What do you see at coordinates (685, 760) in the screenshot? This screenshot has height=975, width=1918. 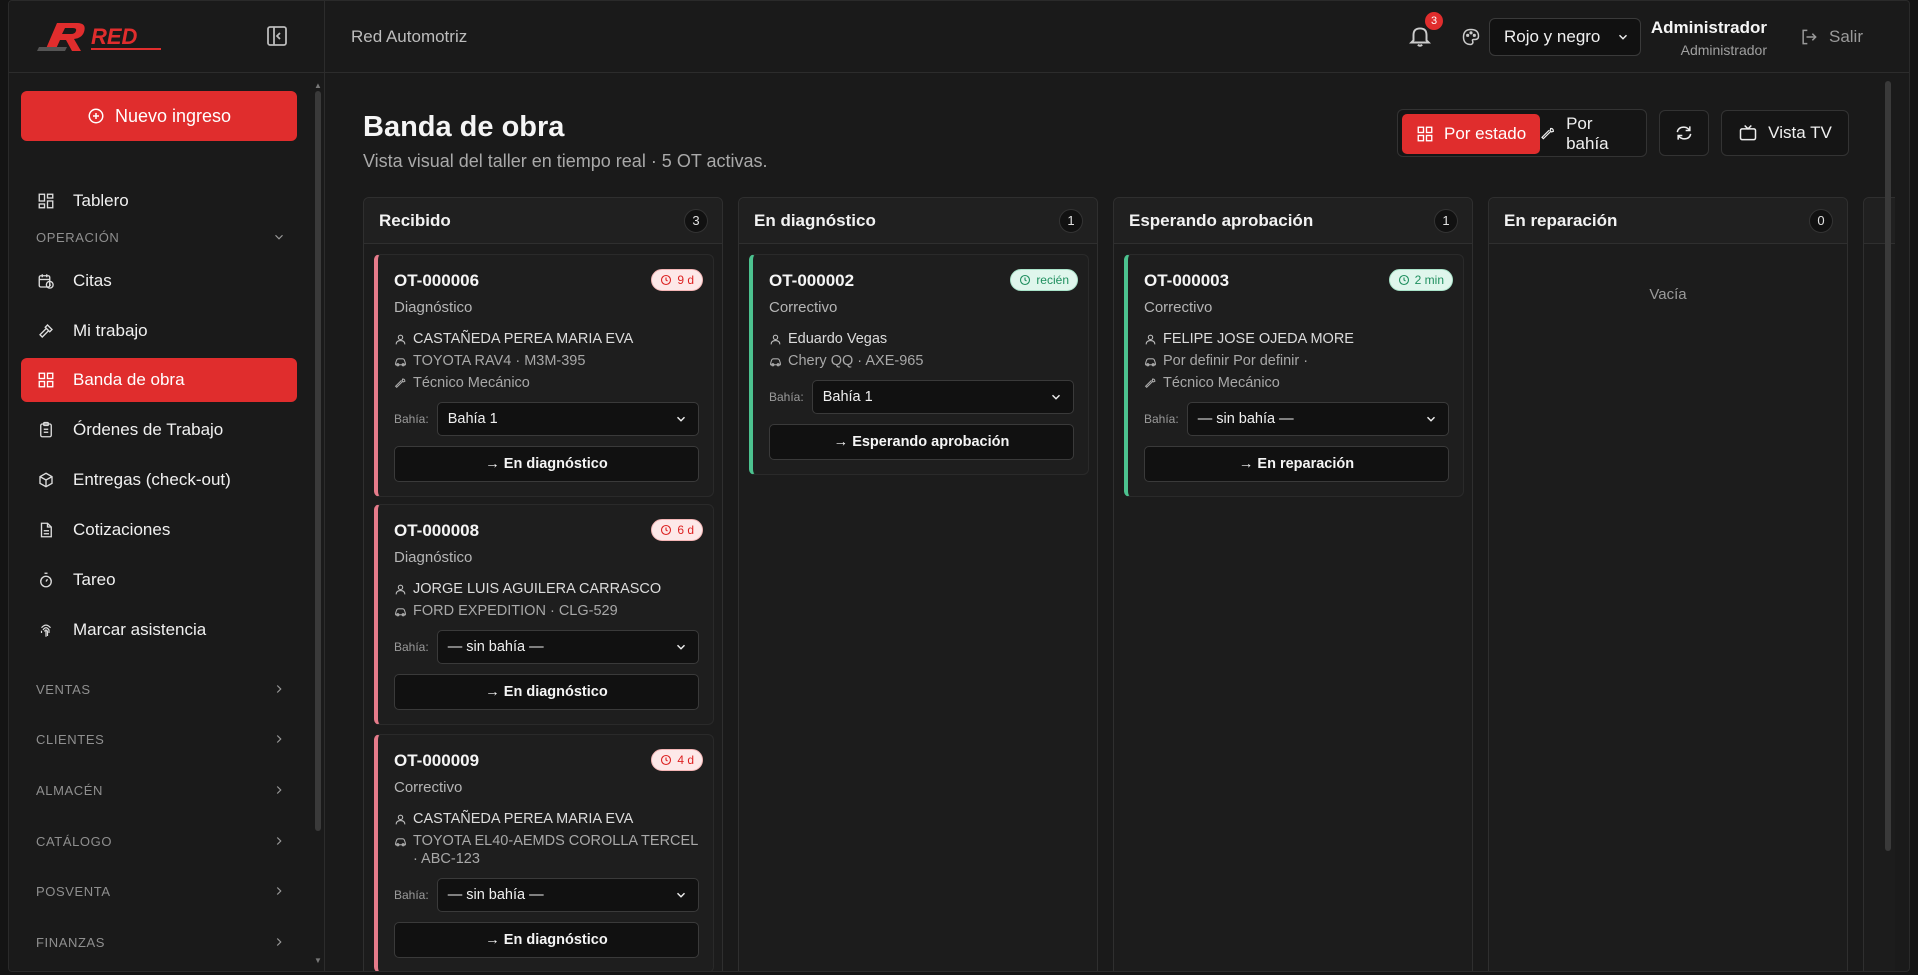 I see `elapsed-time: 4 d` at bounding box center [685, 760].